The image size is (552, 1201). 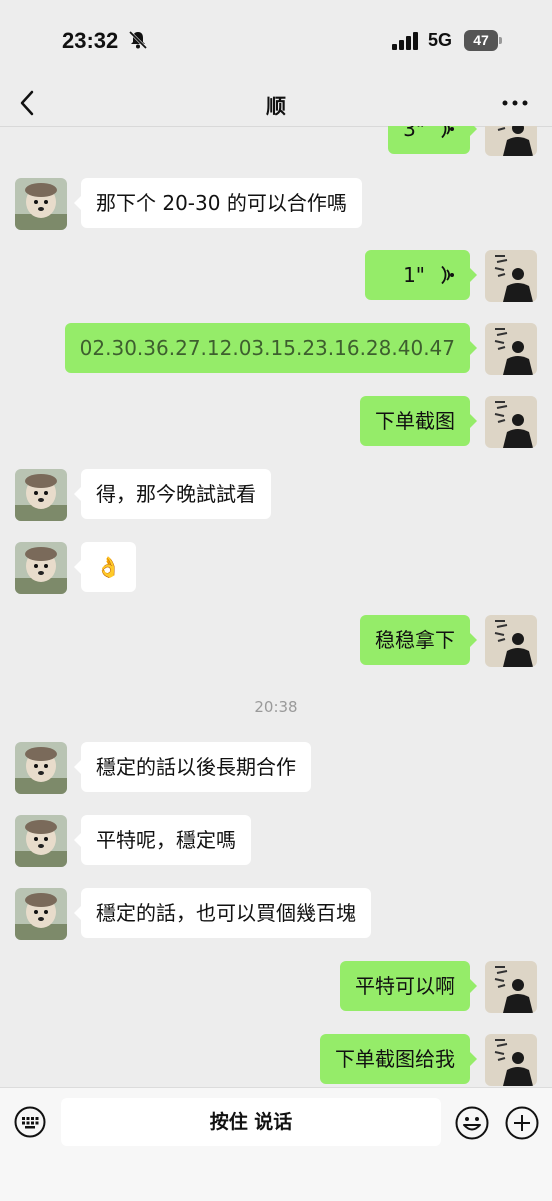 What do you see at coordinates (90, 40) in the screenshot?
I see `status-time: 23:32` at bounding box center [90, 40].